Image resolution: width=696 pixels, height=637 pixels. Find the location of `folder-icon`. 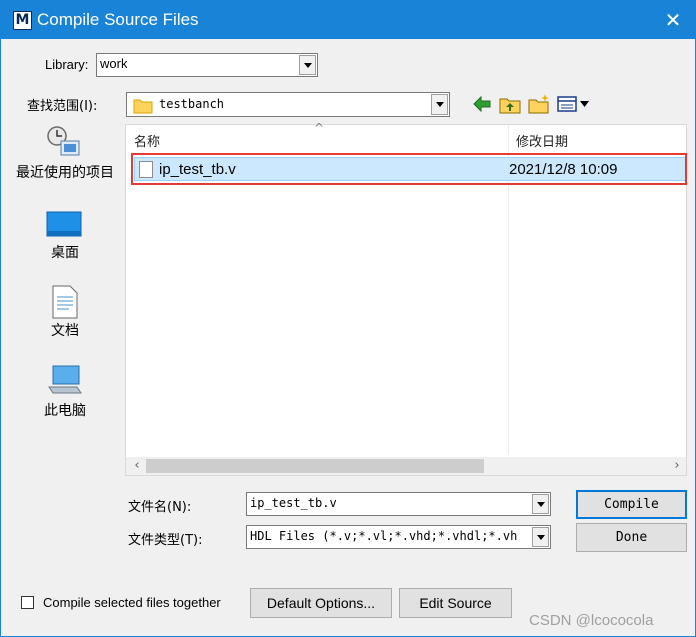

folder-icon is located at coordinates (143, 106).